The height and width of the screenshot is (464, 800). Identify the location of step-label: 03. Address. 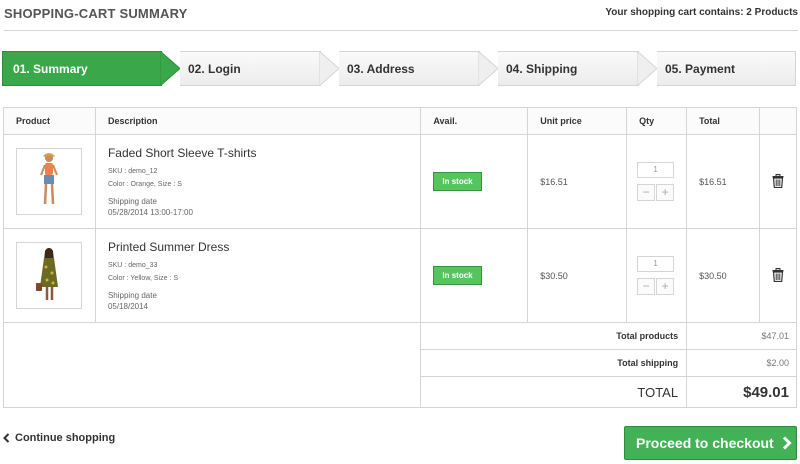
(381, 69).